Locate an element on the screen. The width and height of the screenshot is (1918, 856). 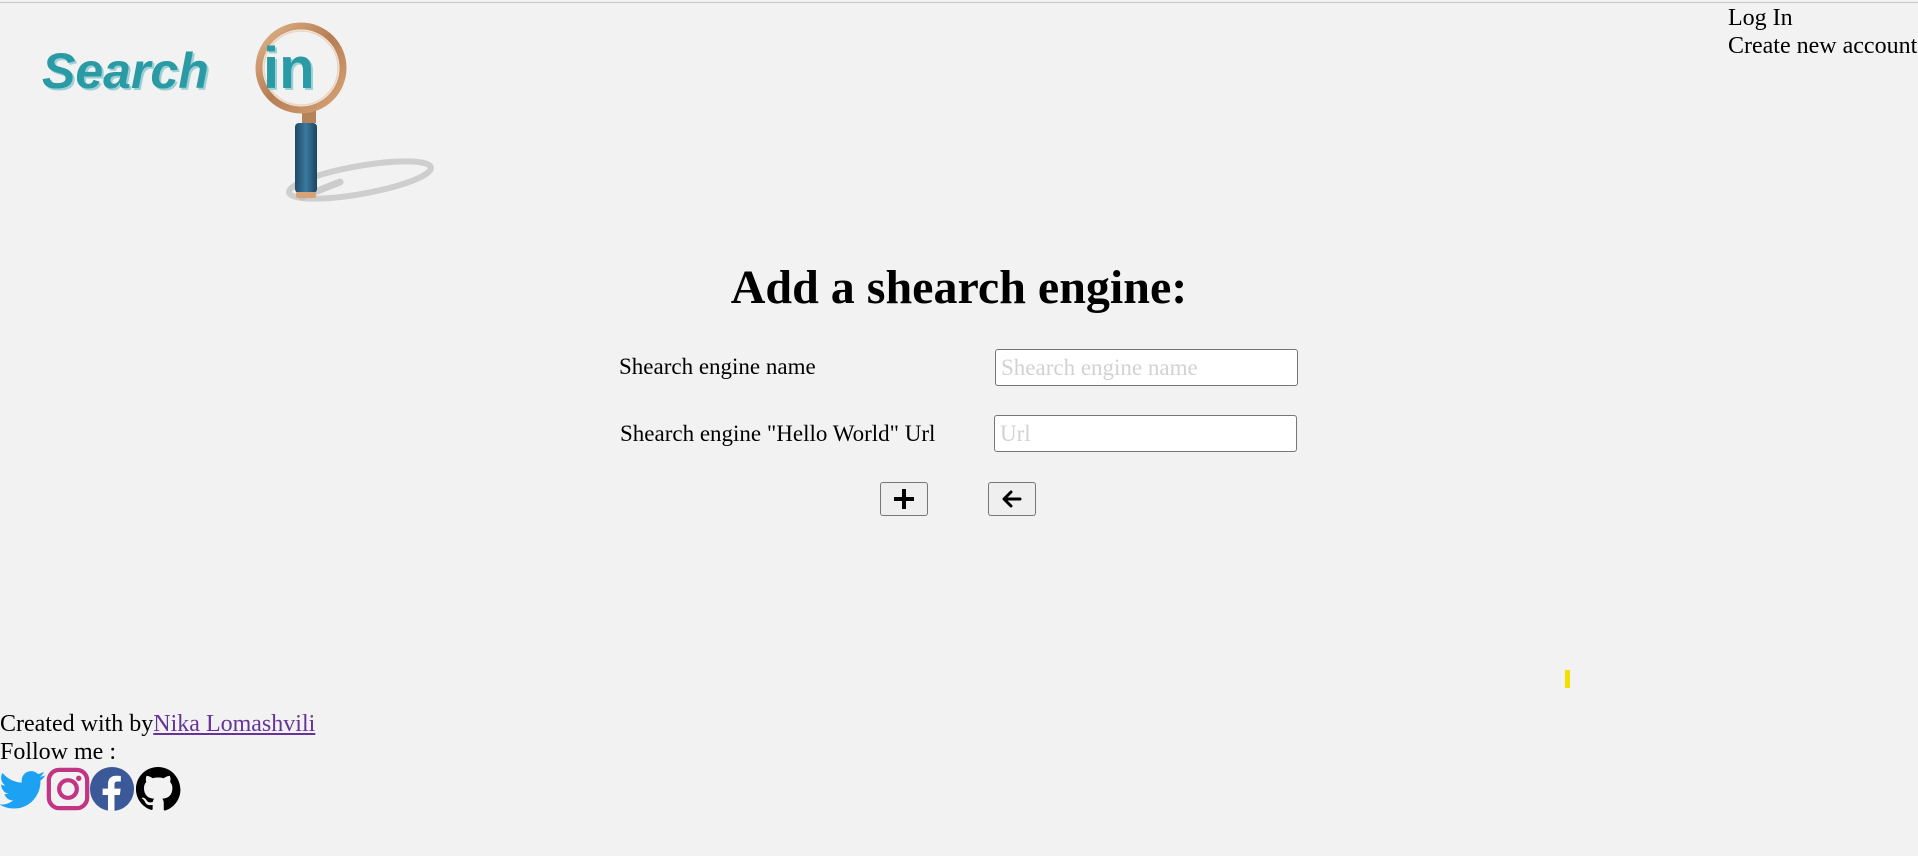
credits-line: Created with byNika Lomashvili is located at coordinates (157, 724).